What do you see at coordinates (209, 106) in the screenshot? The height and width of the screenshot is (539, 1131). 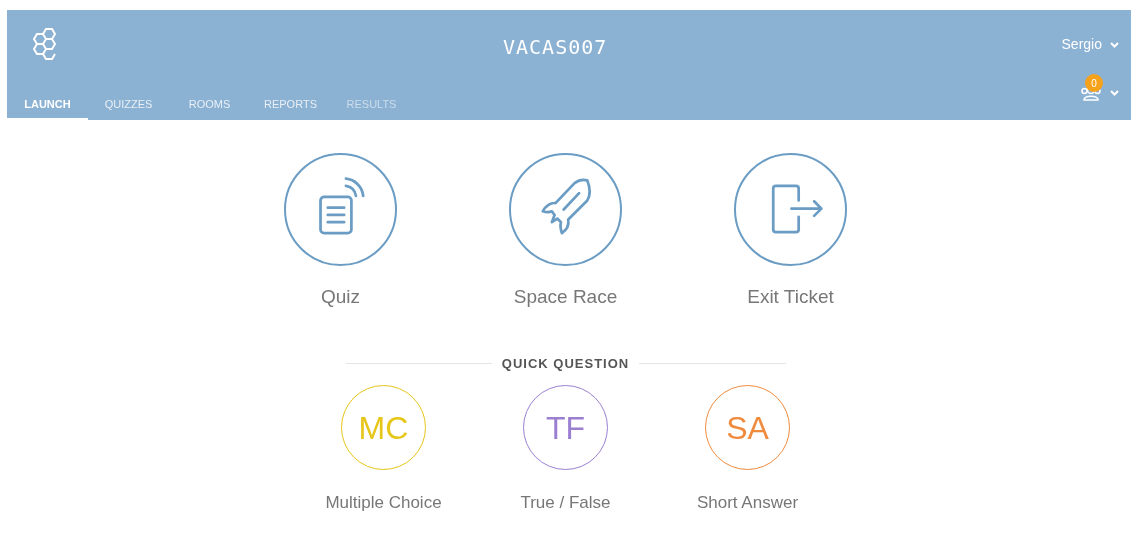 I see `nav-tab: ROOMS` at bounding box center [209, 106].